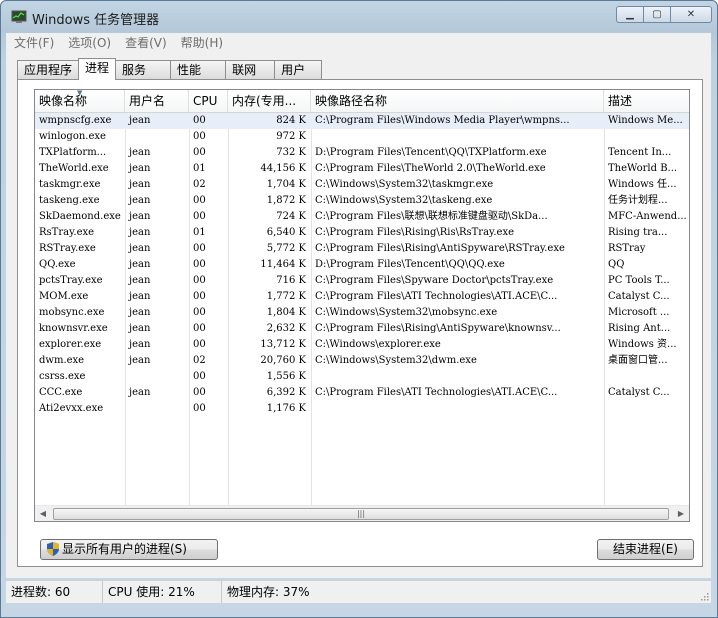  I want to click on cell-image-name: taskmgr.exe, so click(70, 184).